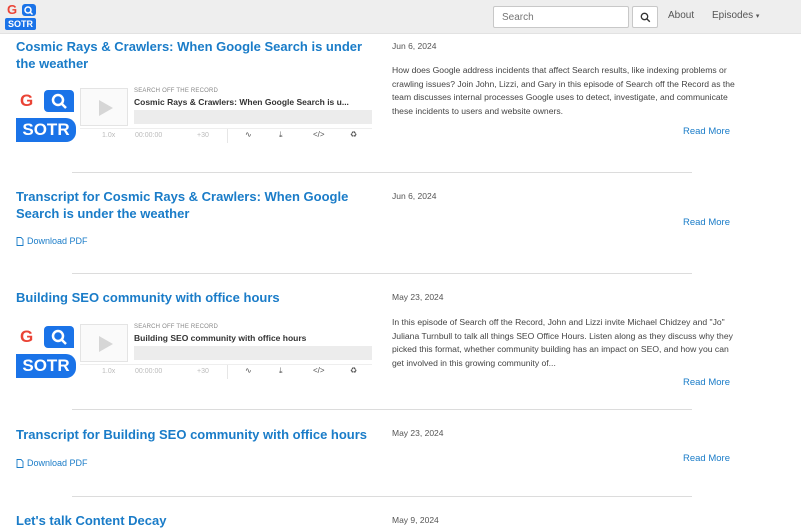 The height and width of the screenshot is (531, 801). I want to click on nav-episodes-dropdown: Episodes ▾, so click(735, 15).